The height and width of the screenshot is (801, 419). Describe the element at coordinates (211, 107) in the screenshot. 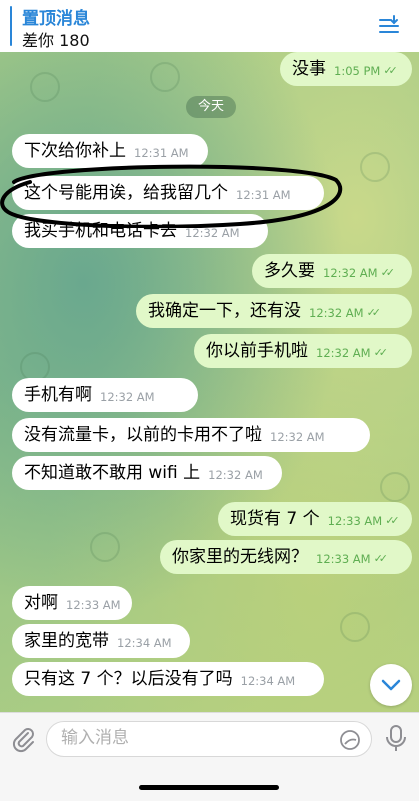

I see `date-divider: 今天` at that location.